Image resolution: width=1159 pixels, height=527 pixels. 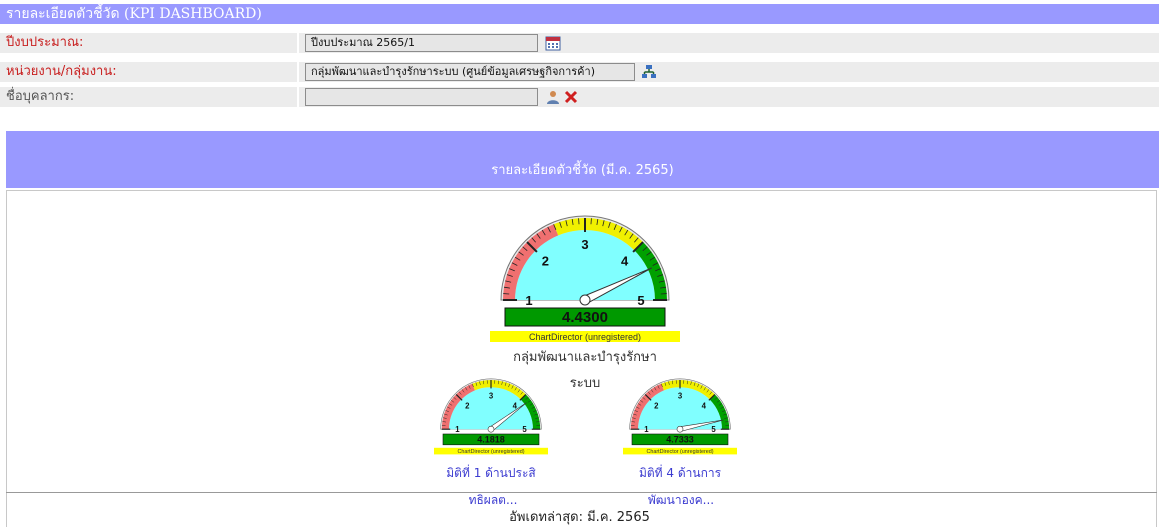 What do you see at coordinates (582, 159) in the screenshot?
I see `section-header: รายละเอียดตัวชี้วัด (มี.ค. 2565)` at bounding box center [582, 159].